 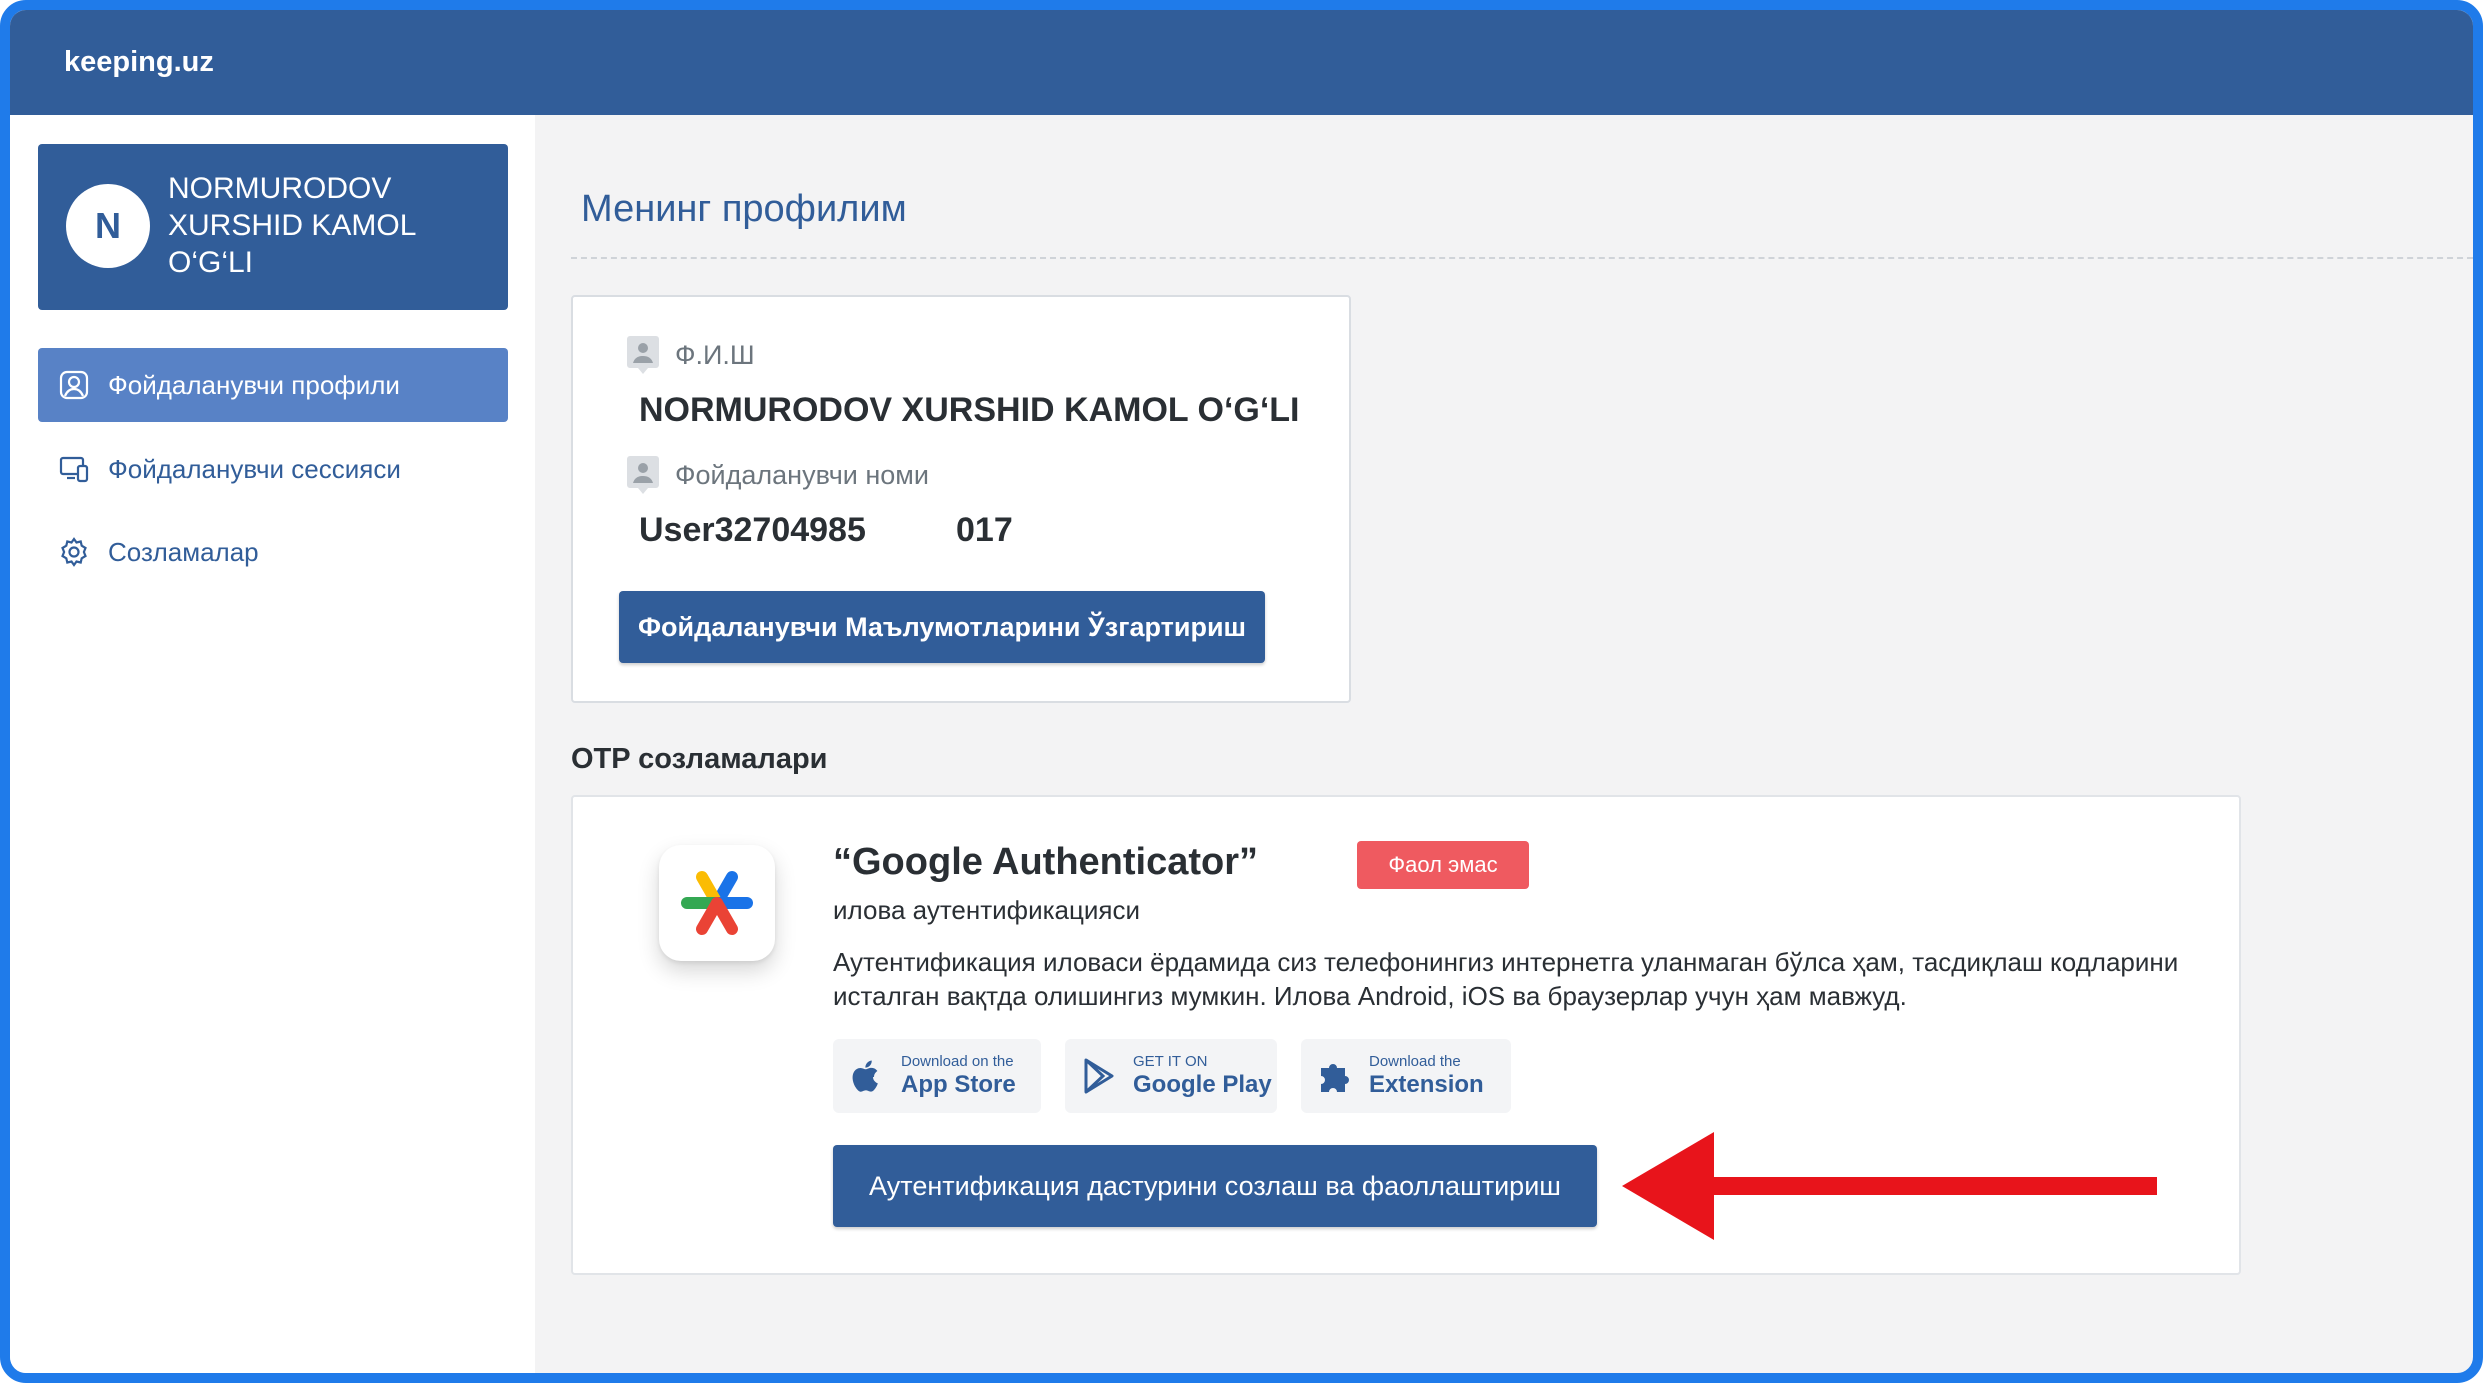 I want to click on red-arrow-annotation, so click(x=1889, y=1186).